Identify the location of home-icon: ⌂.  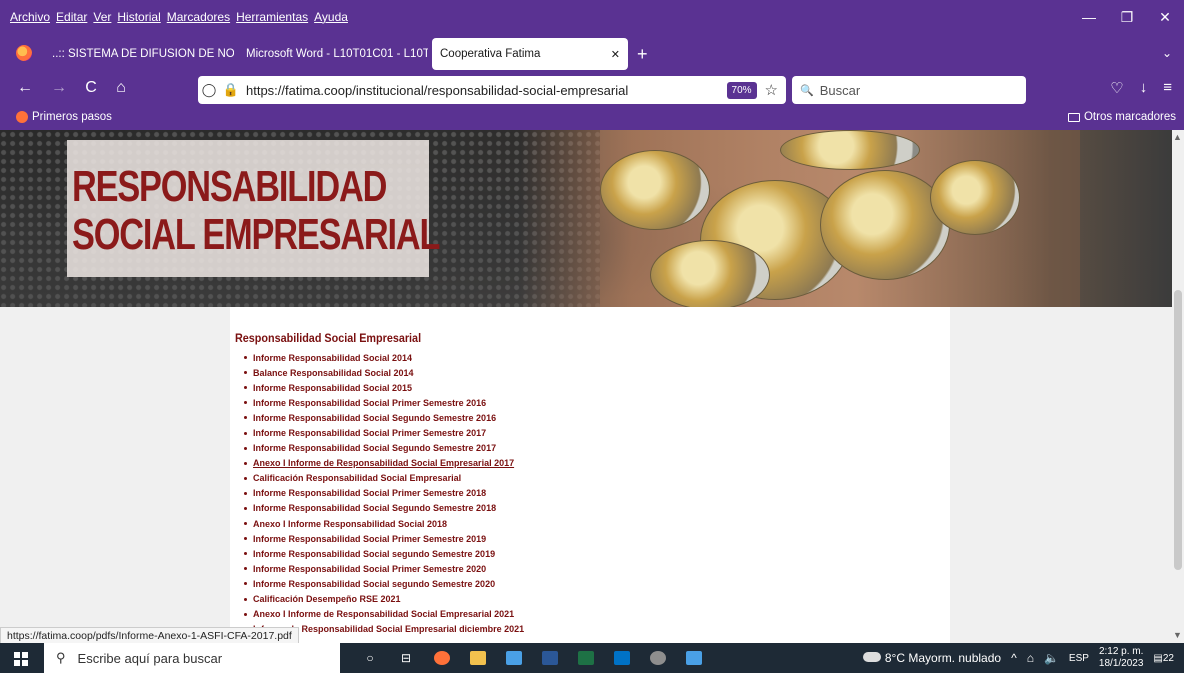
(121, 88).